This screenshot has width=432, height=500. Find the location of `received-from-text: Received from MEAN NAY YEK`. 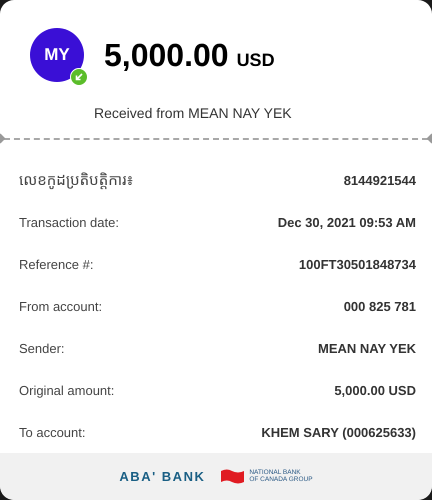

received-from-text: Received from MEAN NAY YEK is located at coordinates (193, 113).